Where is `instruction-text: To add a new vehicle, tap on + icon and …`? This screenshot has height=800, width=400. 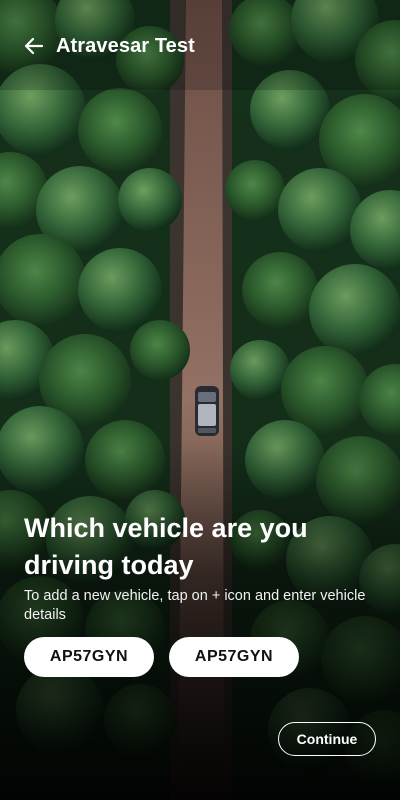 instruction-text: To add a new vehicle, tap on + icon and … is located at coordinates (195, 605).